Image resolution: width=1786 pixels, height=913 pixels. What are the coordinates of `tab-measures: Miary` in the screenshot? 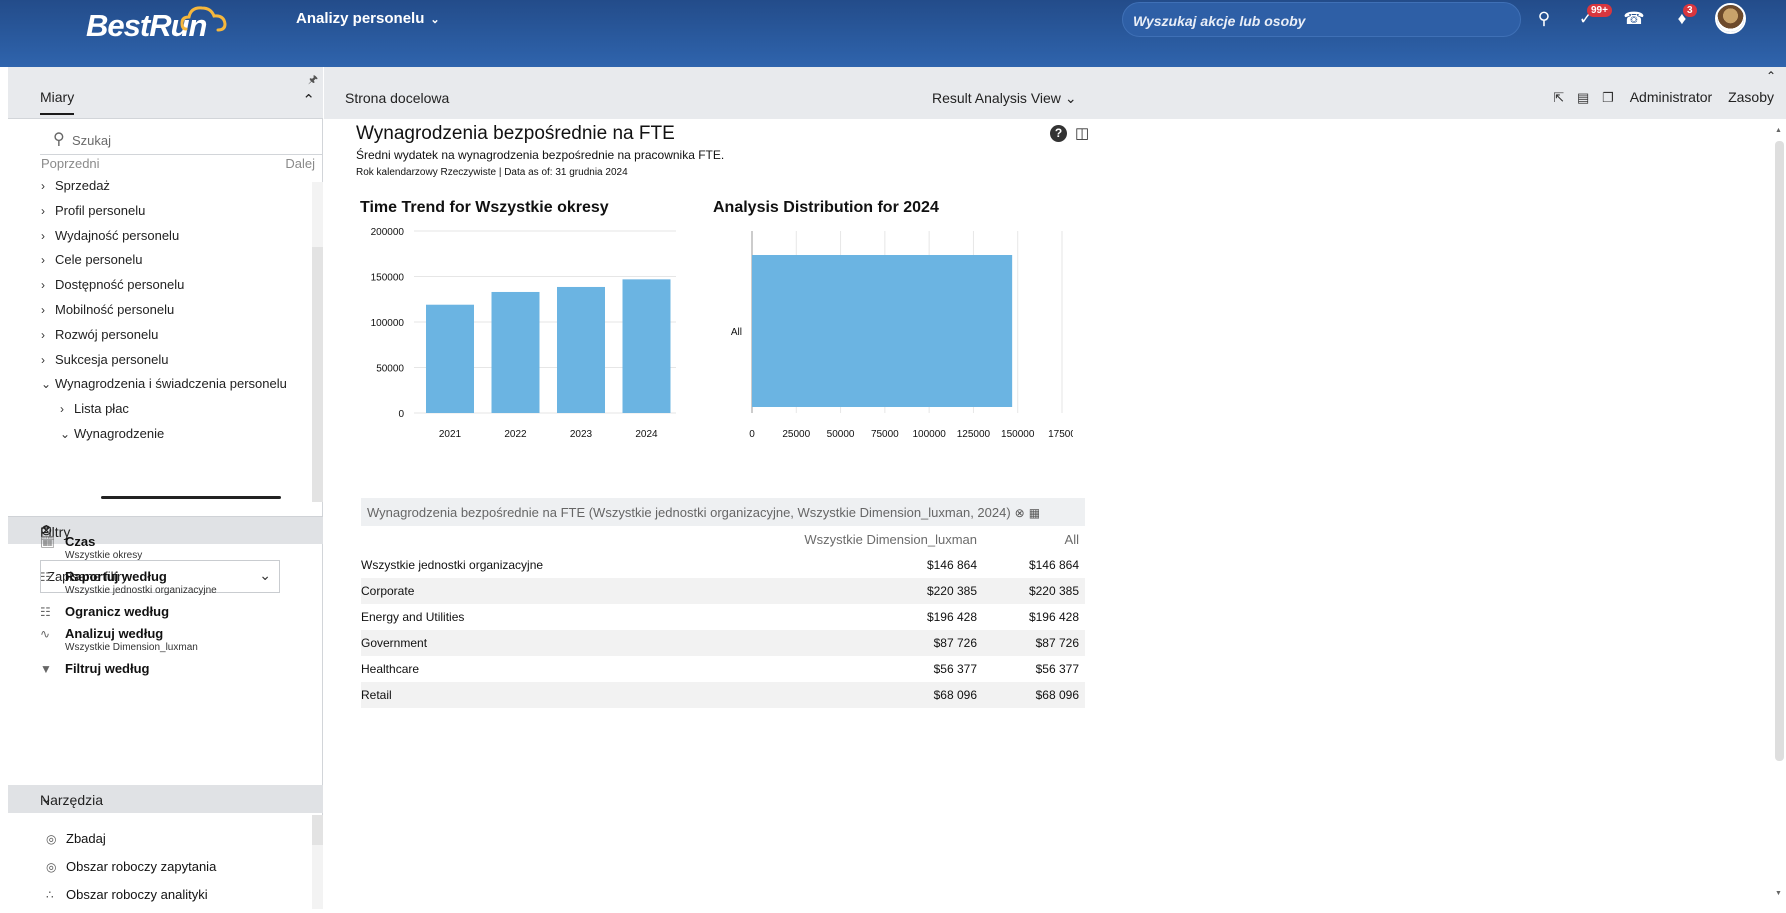 It's located at (57, 102).